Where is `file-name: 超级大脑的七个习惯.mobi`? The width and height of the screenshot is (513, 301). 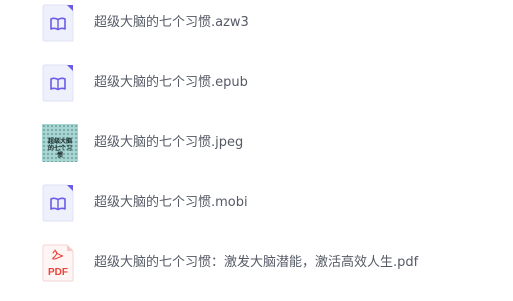
file-name: 超级大脑的七个习惯.mobi is located at coordinates (171, 202).